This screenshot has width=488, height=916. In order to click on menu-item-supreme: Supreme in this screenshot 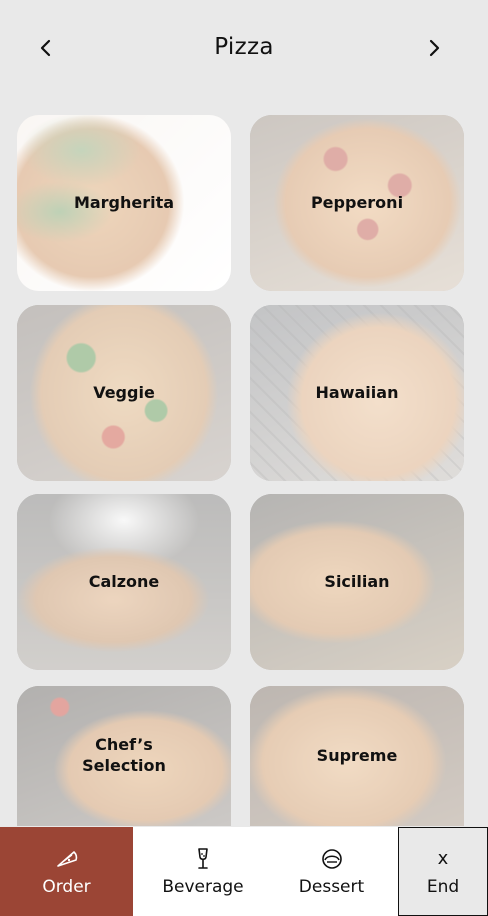, I will do `click(357, 756)`.